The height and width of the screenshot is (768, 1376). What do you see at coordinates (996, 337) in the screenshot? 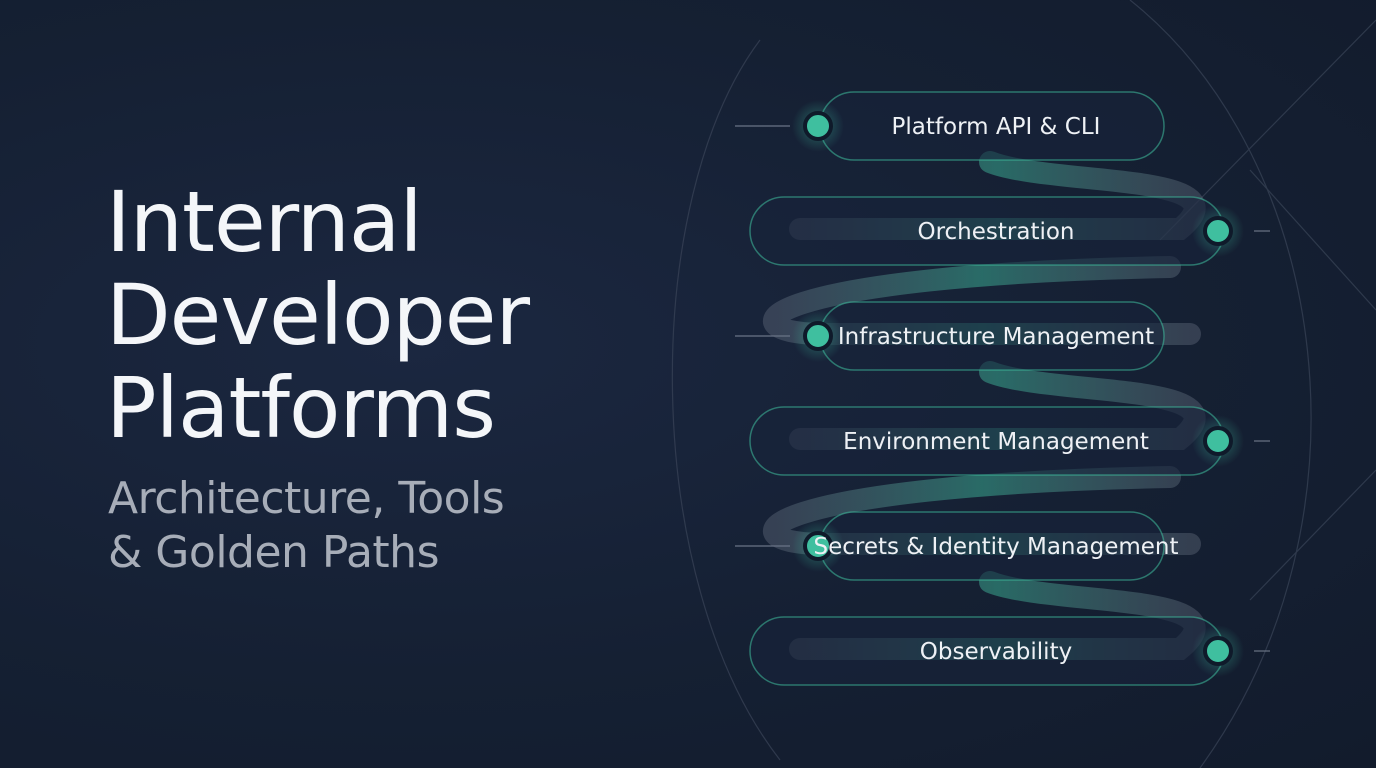
I see `layer-label: Infrastructure Management` at bounding box center [996, 337].